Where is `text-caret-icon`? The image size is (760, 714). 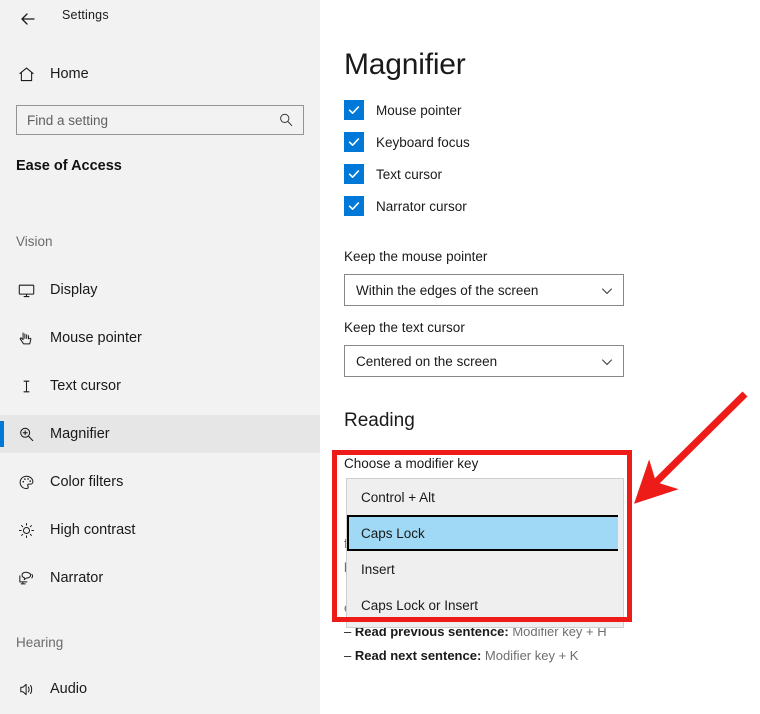 text-caret-icon is located at coordinates (26, 386).